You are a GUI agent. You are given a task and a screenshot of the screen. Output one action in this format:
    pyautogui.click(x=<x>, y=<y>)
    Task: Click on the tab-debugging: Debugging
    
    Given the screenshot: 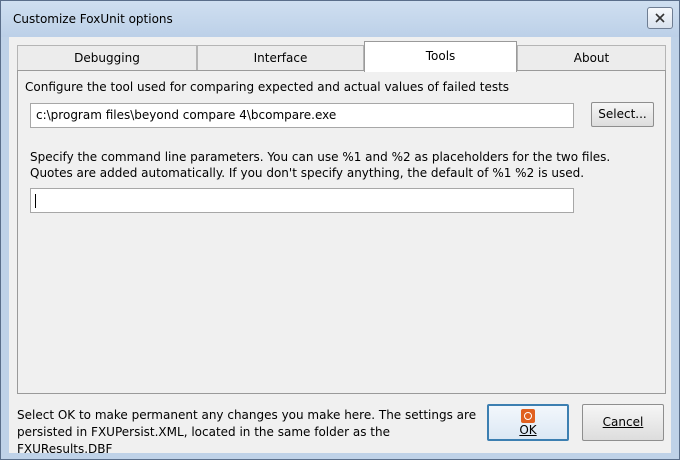 What is the action you would take?
    pyautogui.click(x=107, y=58)
    